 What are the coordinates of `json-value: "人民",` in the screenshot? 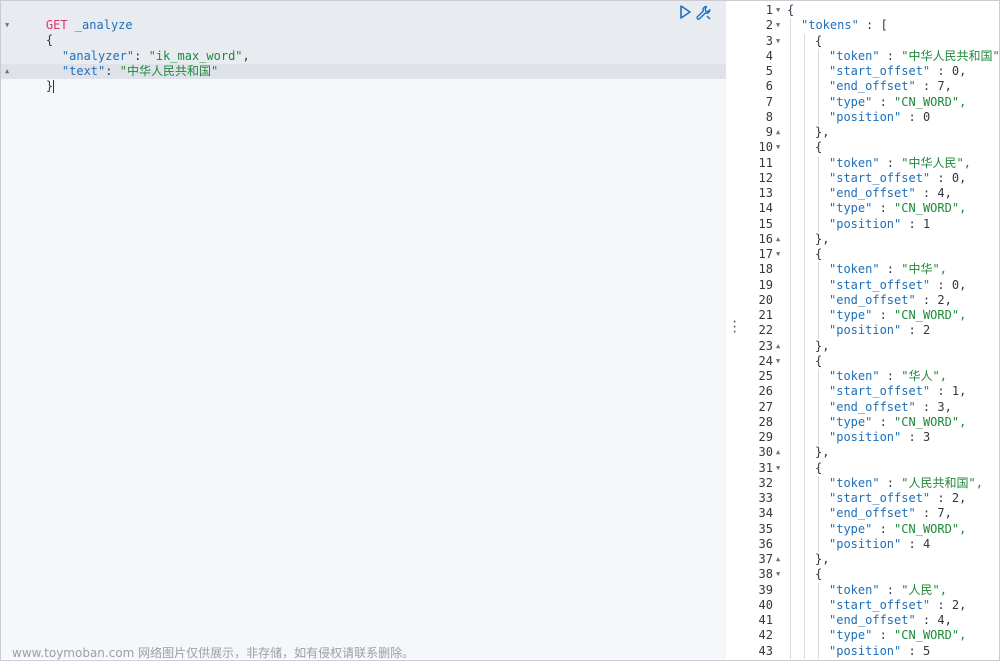 It's located at (924, 589).